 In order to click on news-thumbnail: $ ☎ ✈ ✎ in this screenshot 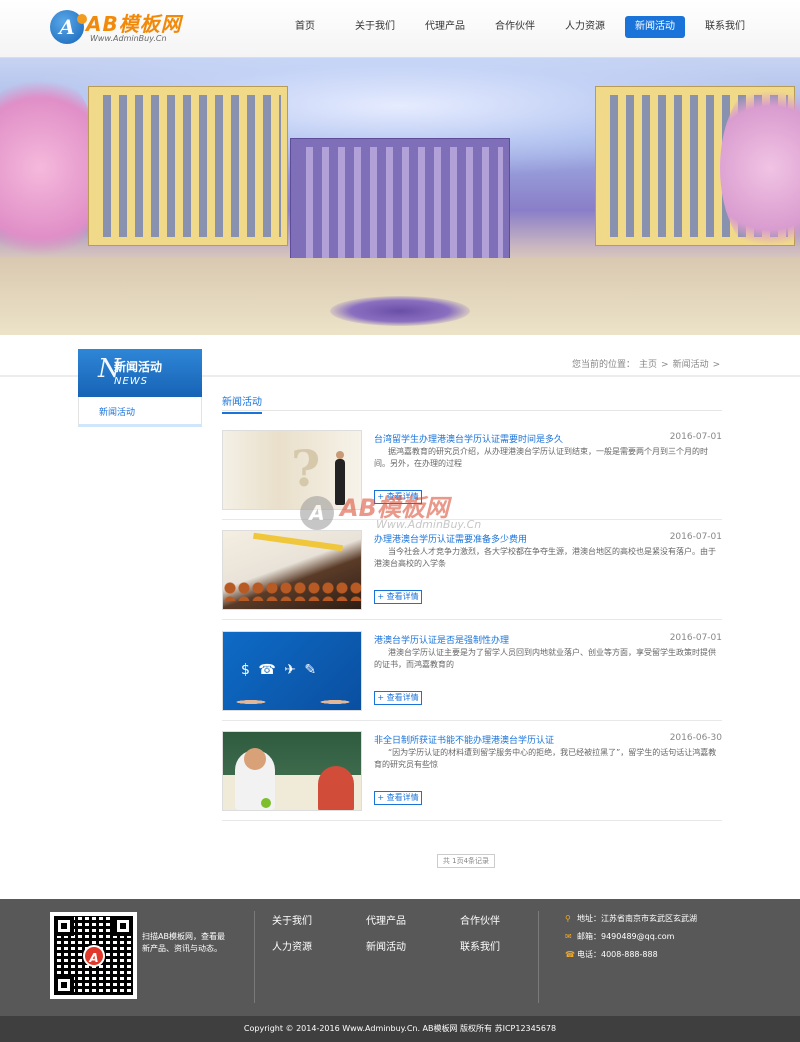, I will do `click(292, 671)`.